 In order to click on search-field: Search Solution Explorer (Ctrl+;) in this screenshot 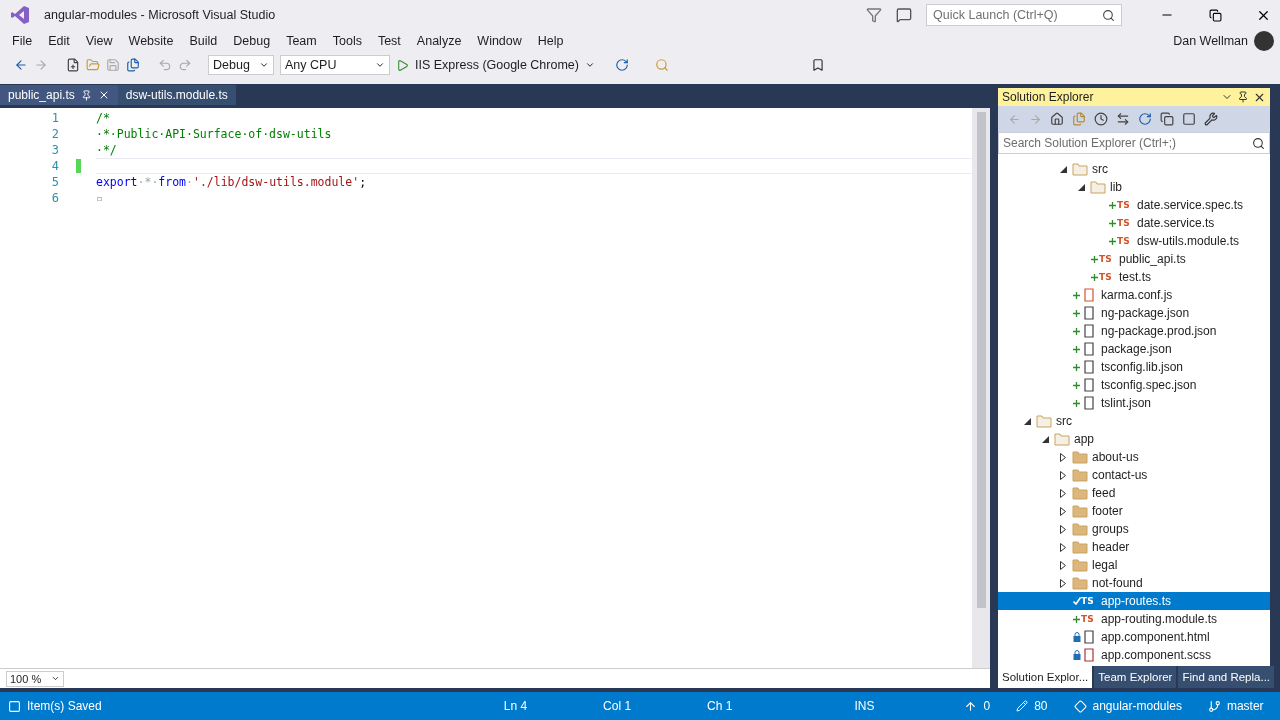, I will do `click(1134, 143)`.